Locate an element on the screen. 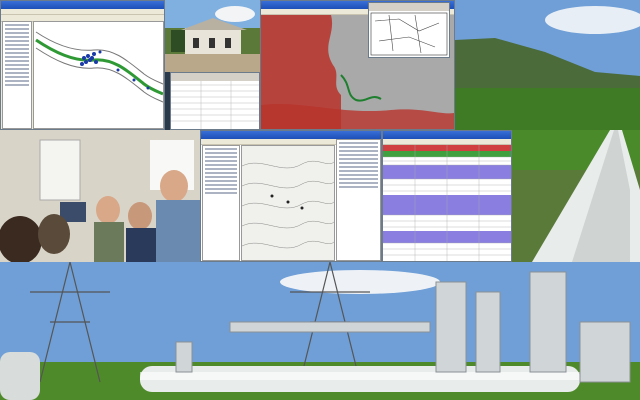 The image size is (640, 400). inset-map-graphic is located at coordinates (409, 34).